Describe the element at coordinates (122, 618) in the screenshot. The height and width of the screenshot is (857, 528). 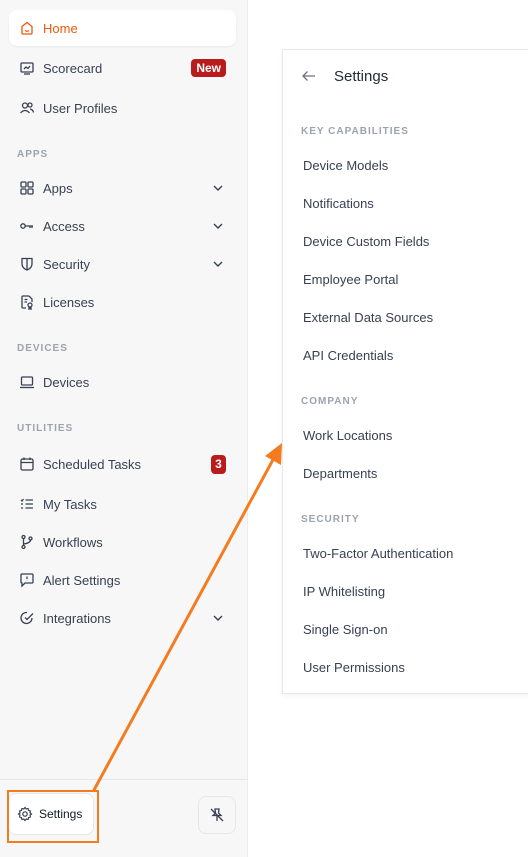
I see `sidebar-item-integrations: Integrations` at that location.